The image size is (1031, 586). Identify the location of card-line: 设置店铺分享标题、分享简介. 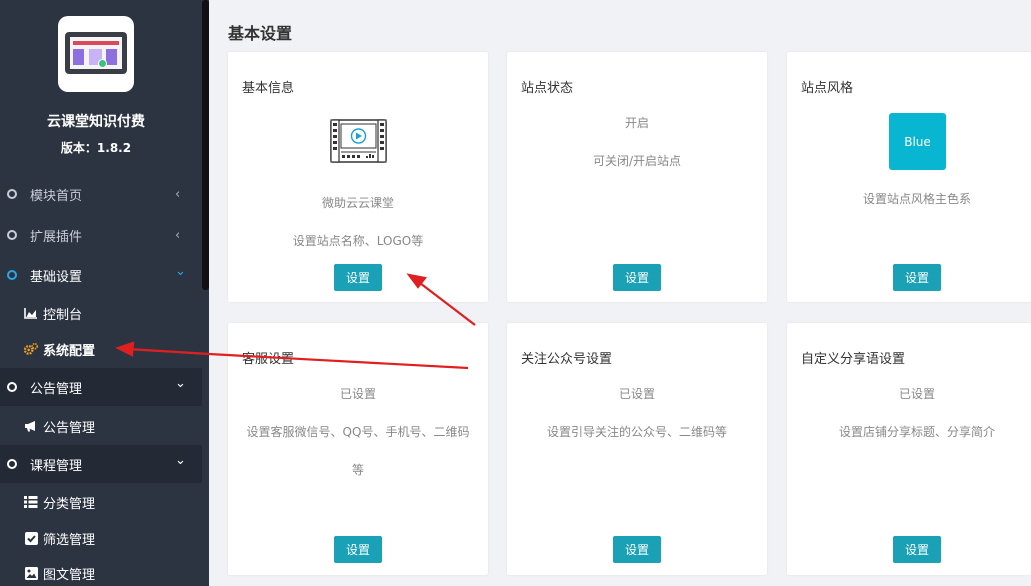
(916, 432).